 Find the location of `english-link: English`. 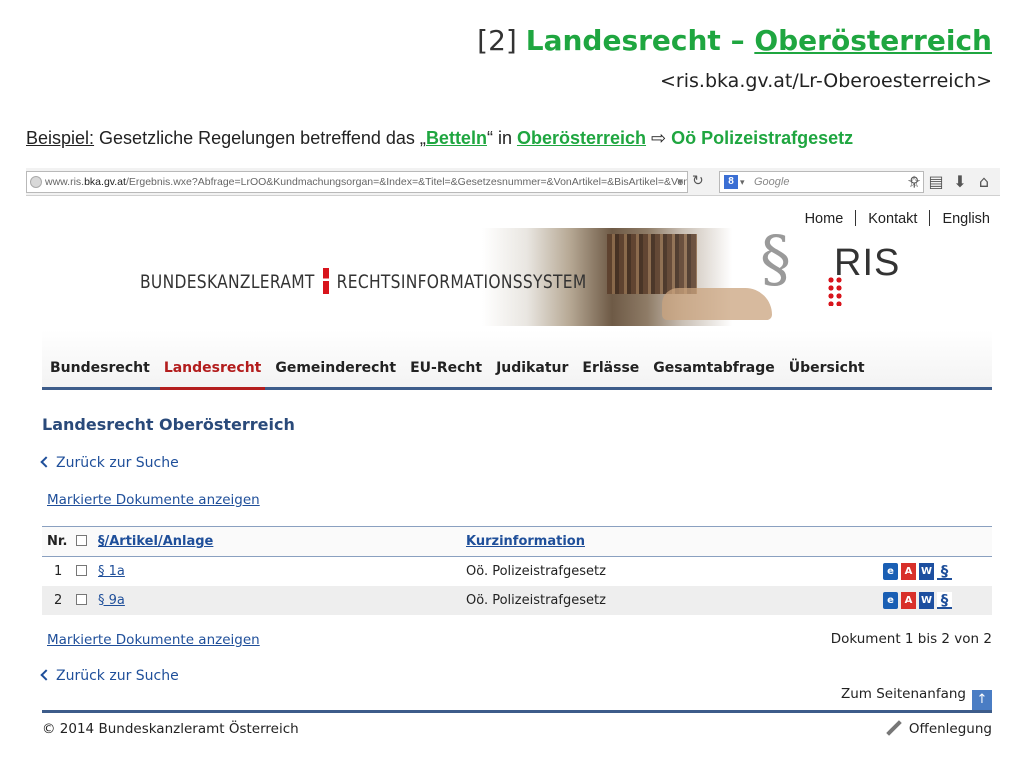

english-link: English is located at coordinates (966, 219).